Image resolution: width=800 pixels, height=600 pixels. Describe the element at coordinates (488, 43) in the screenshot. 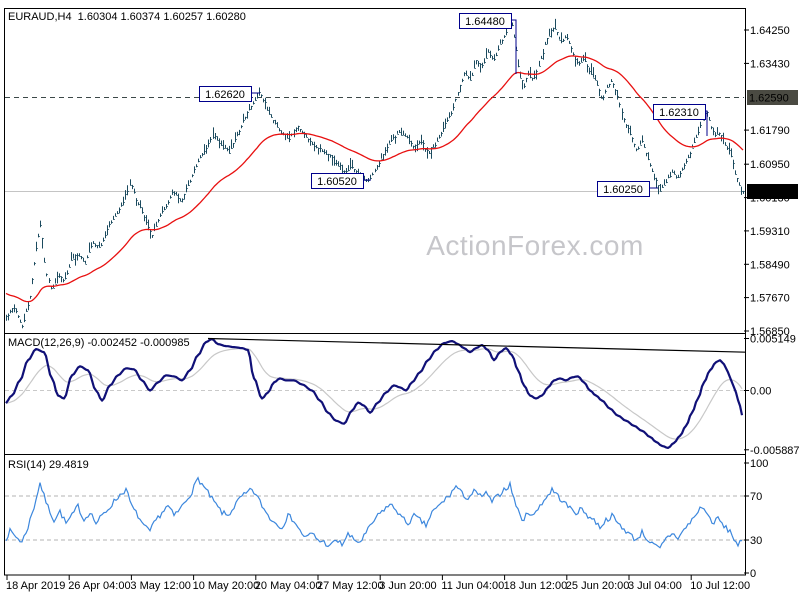

I see `price-annotation: 1.64480` at that location.